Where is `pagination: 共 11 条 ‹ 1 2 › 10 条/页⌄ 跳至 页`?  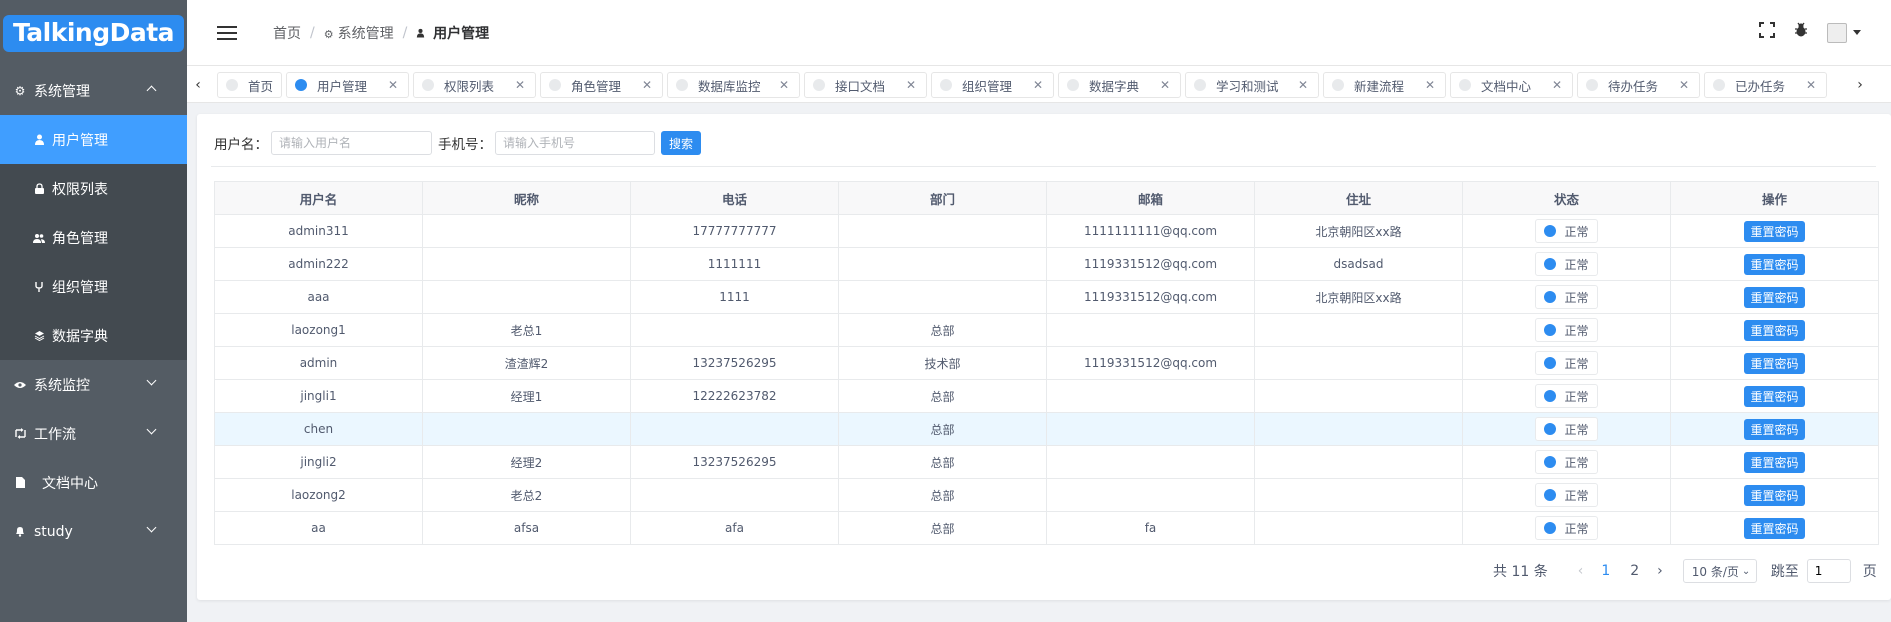 pagination: 共 11 条 ‹ 1 2 › 10 条/页⌄ 跳至 页 is located at coordinates (1685, 571).